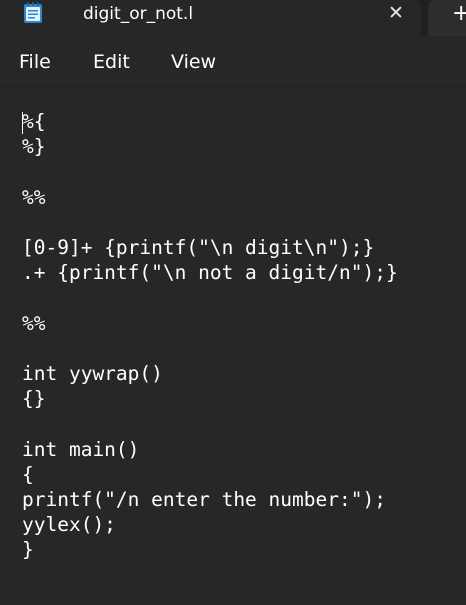  I want to click on menu-bar: File Edit View, so click(233, 61).